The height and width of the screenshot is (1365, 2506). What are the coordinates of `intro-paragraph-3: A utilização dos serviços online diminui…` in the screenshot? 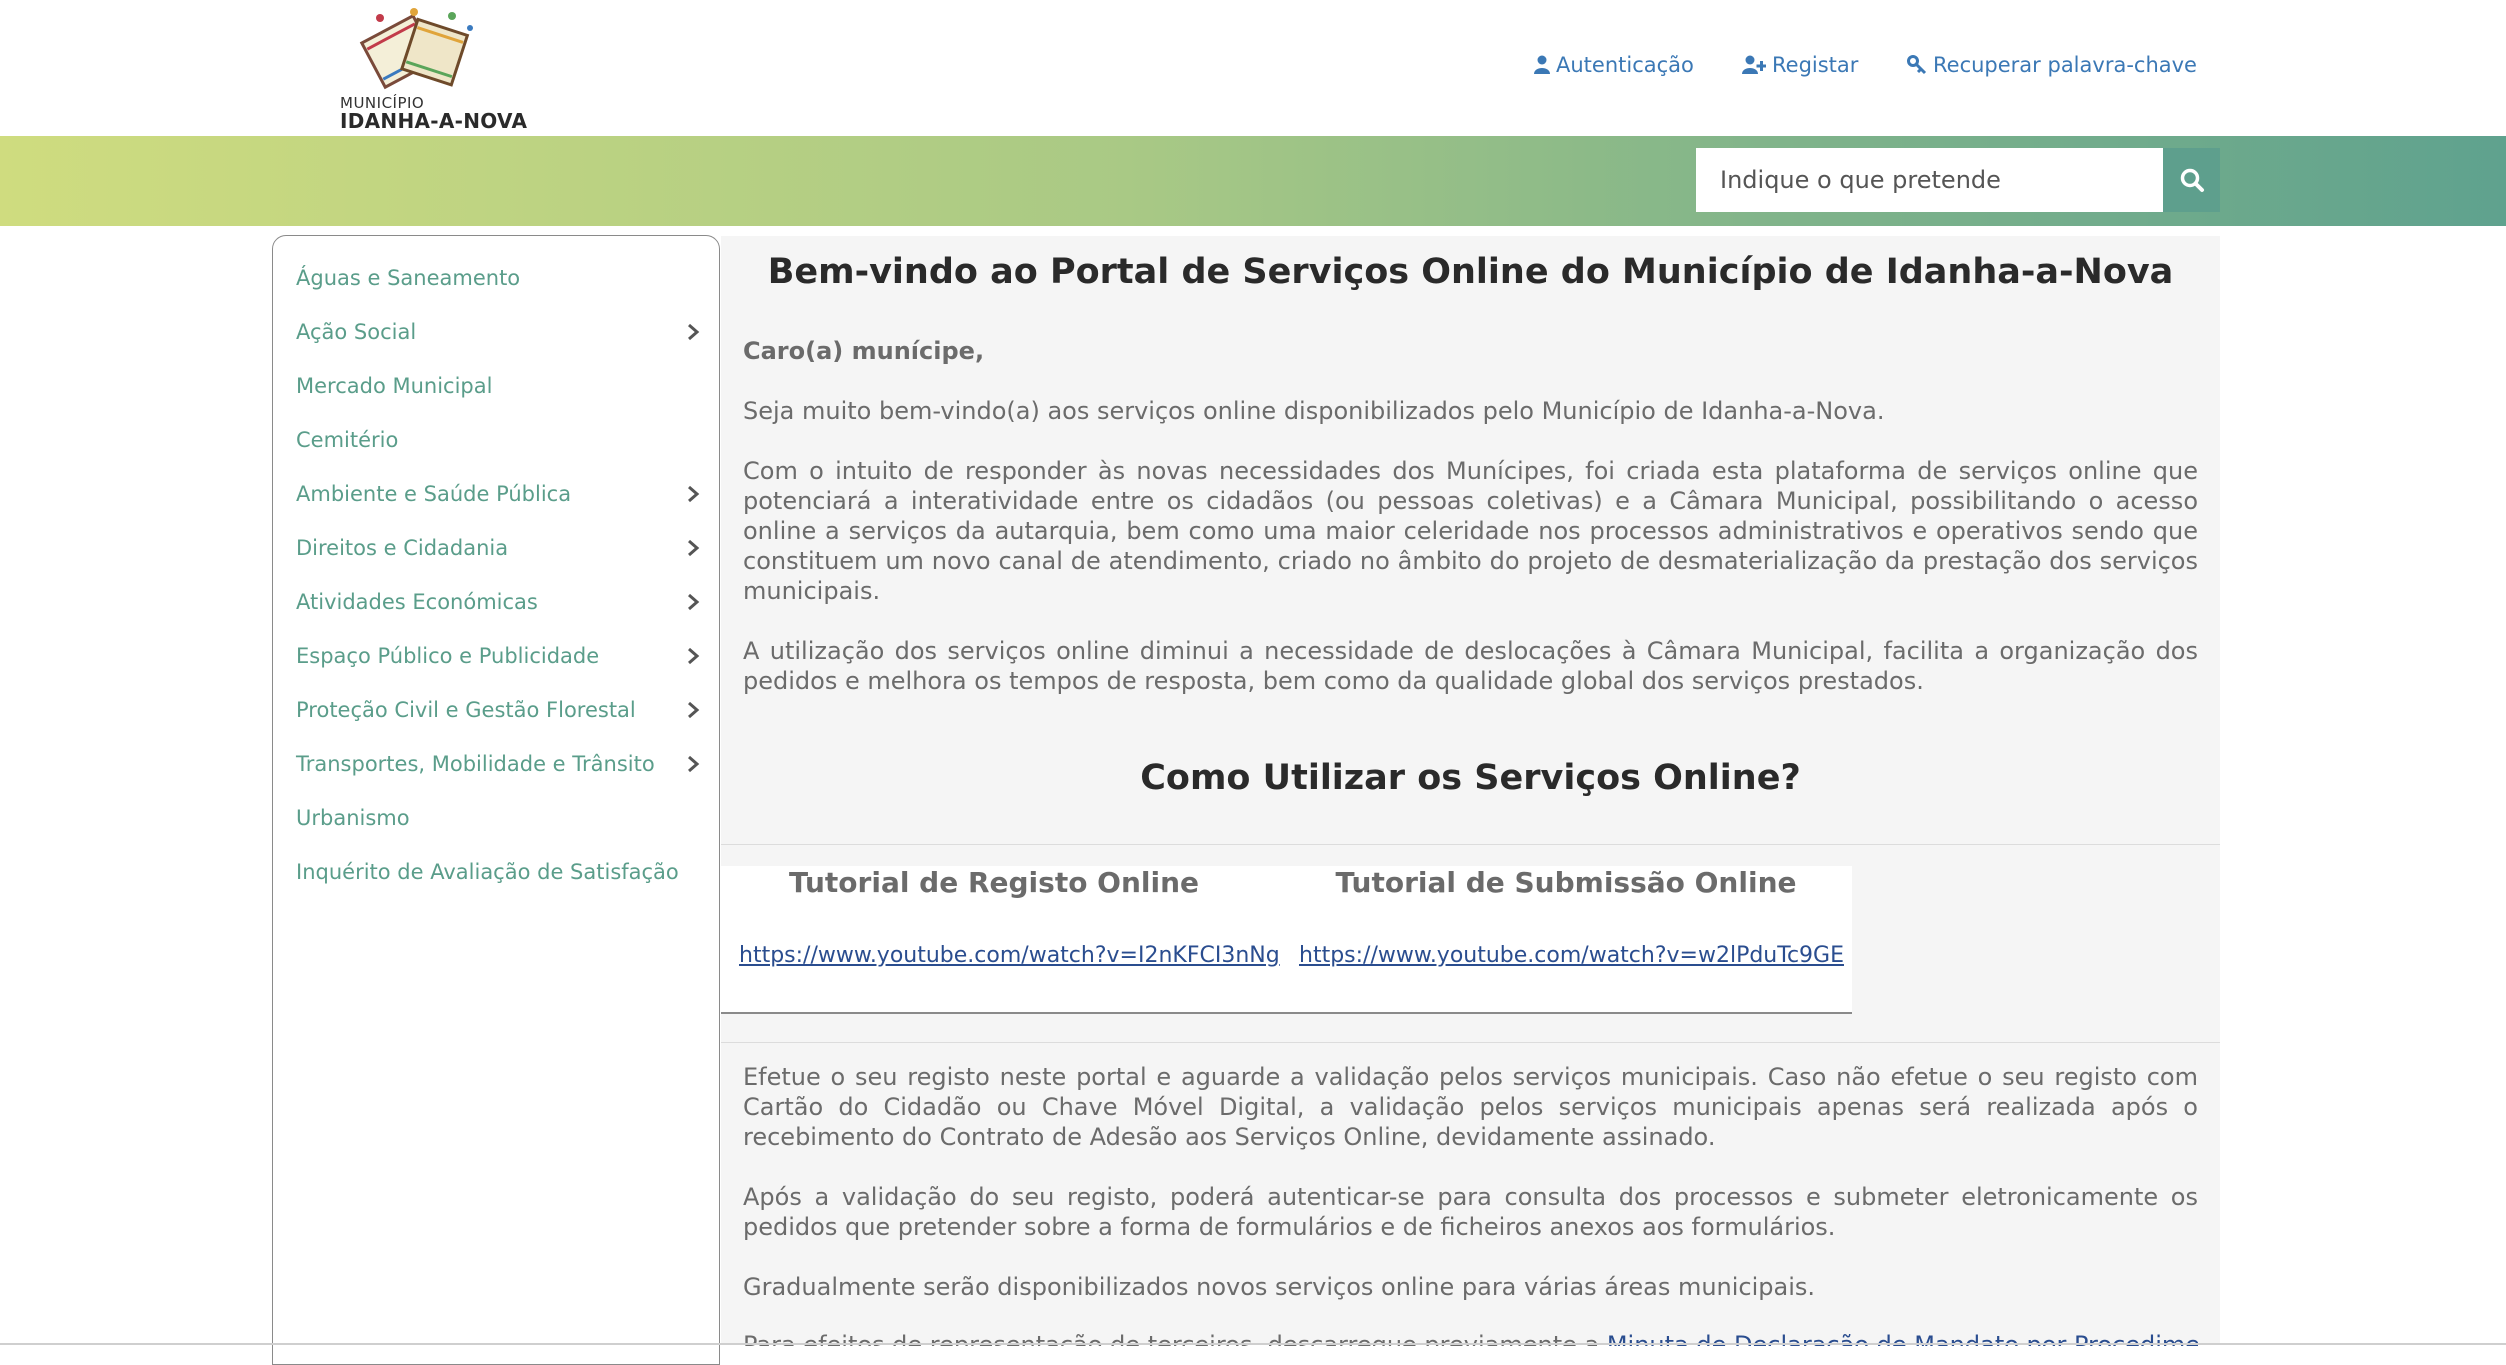 It's located at (1470, 666).